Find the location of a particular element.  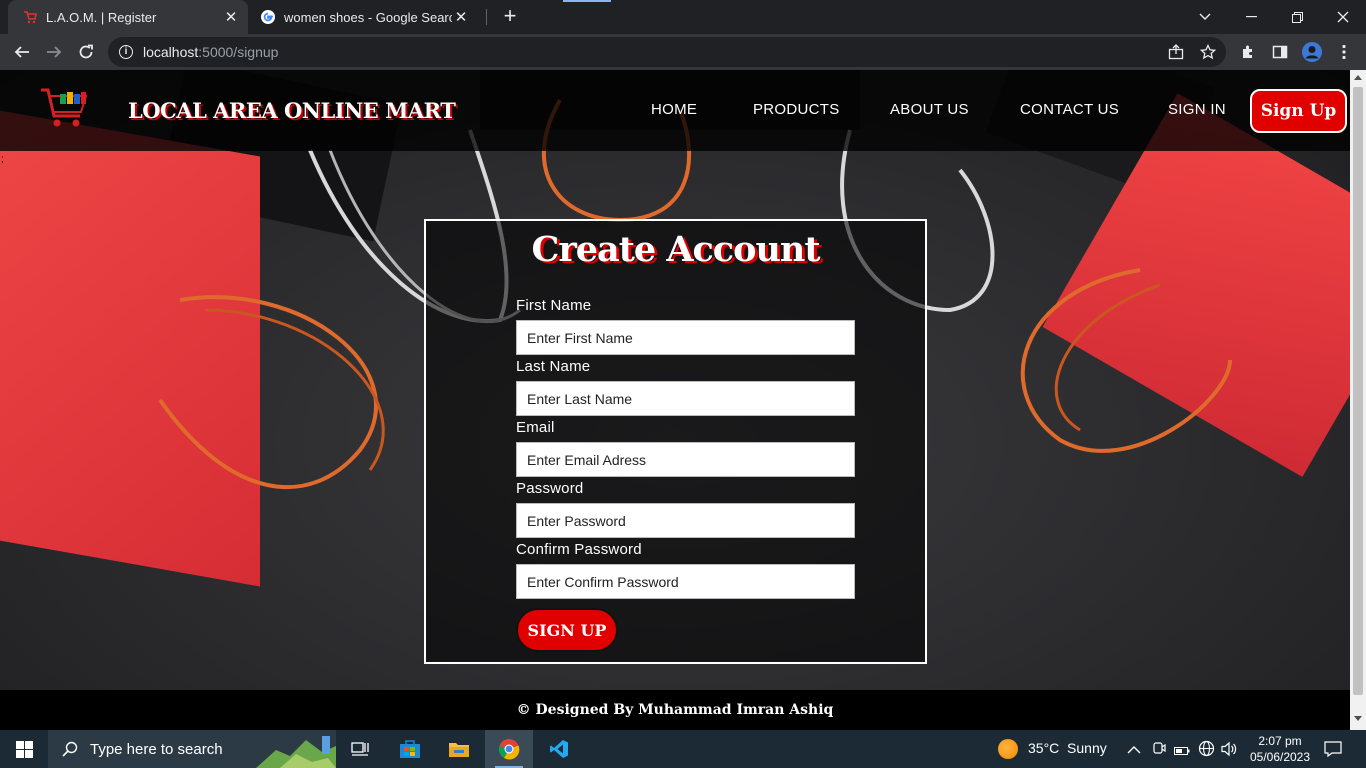

browser-toolbar: i localhost:5000/signup is located at coordinates (683, 52).